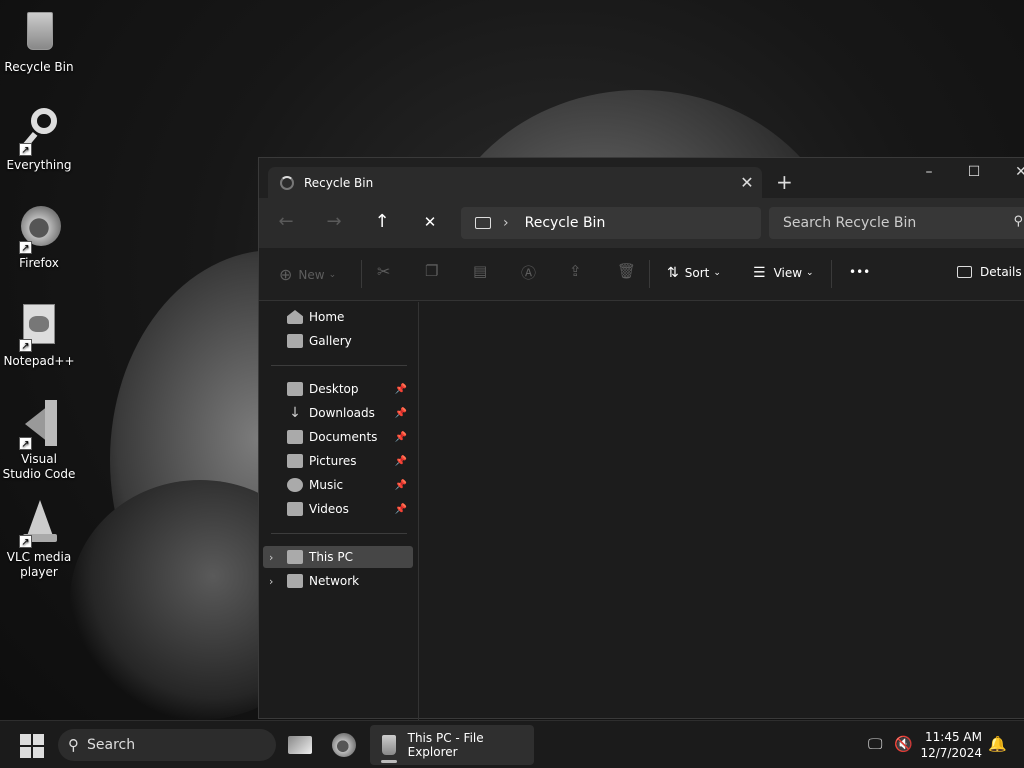 The image size is (1024, 768). What do you see at coordinates (330, 341) in the screenshot?
I see `sidebar-item-label: Gallery` at bounding box center [330, 341].